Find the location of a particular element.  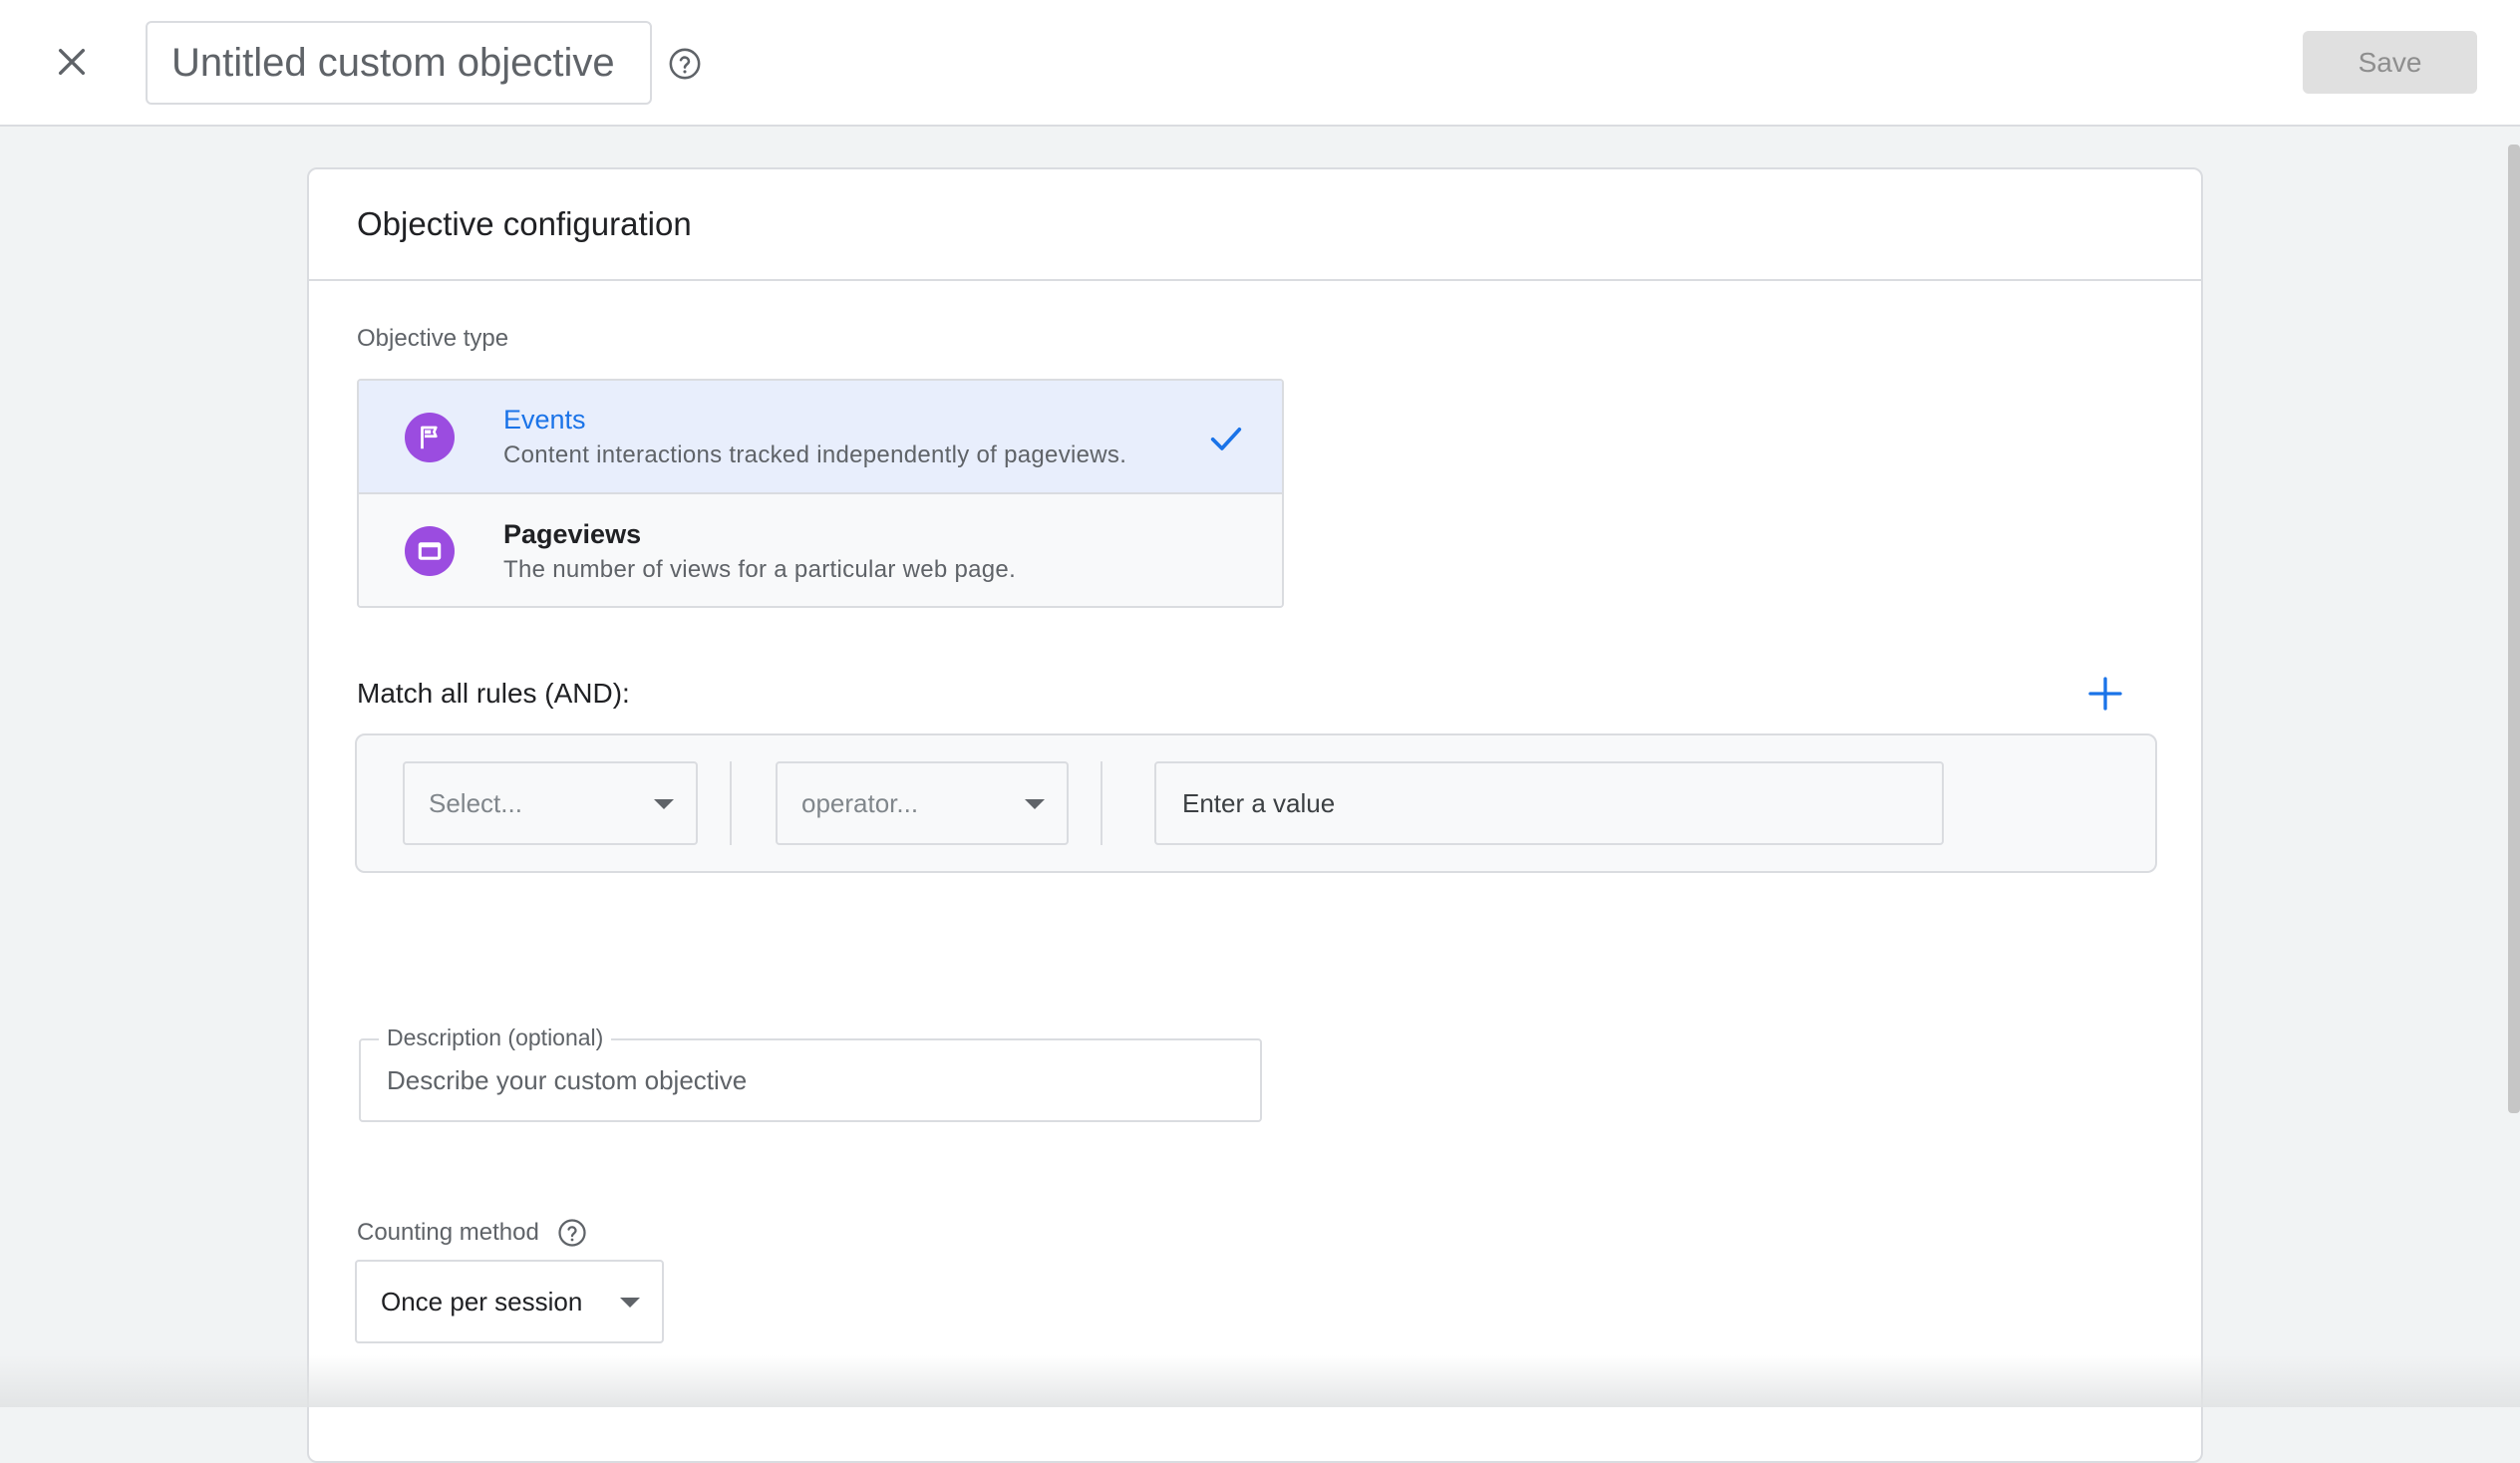

bottom-shadow is located at coordinates (1260, 1381).